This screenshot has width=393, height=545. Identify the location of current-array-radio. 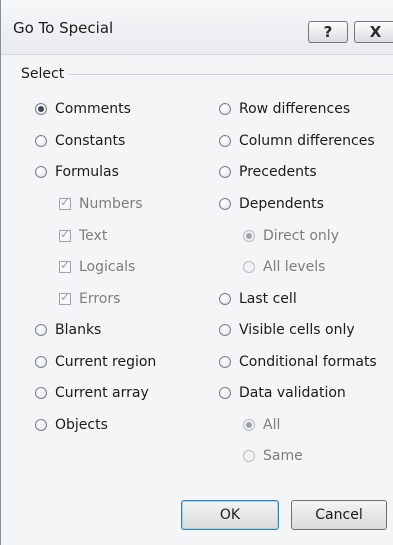
(41, 393).